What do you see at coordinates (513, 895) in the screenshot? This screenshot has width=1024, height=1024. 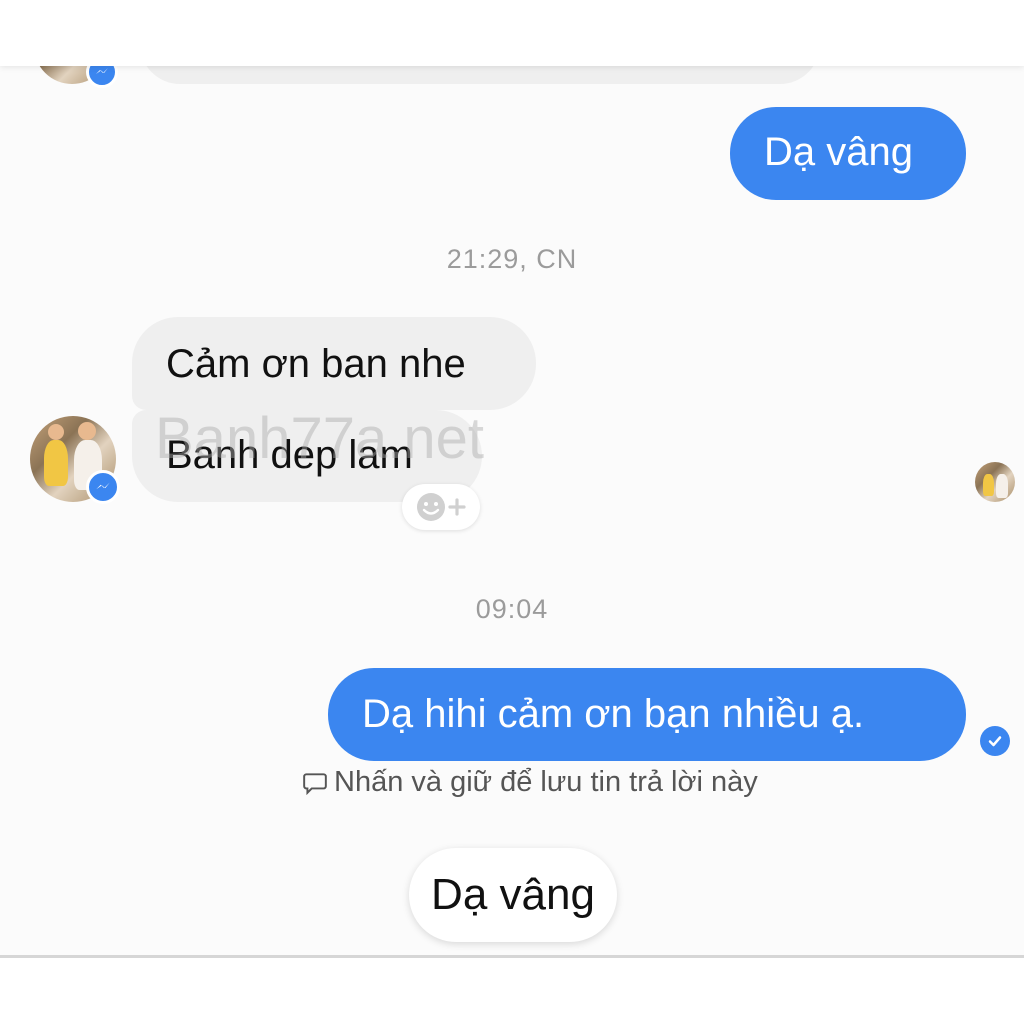 I see `quick-reply-chip: Dạ vâng` at bounding box center [513, 895].